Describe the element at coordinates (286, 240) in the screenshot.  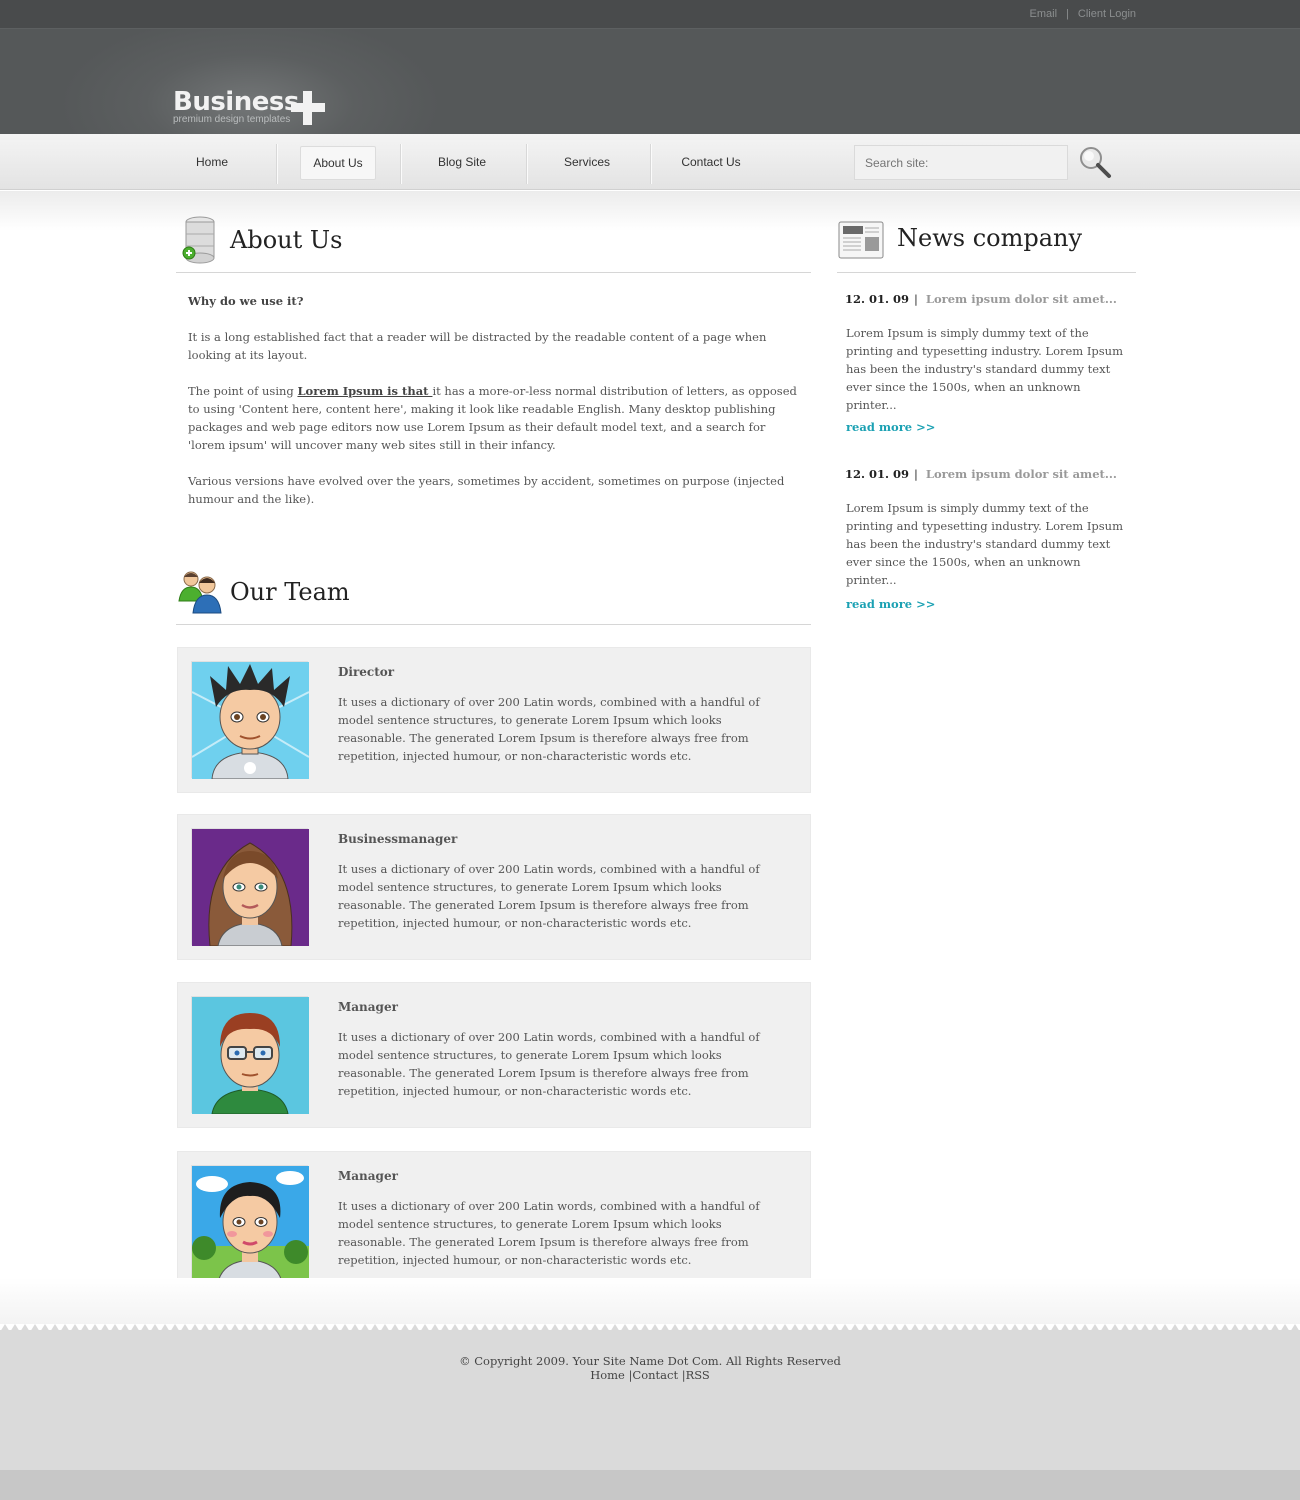
I see `about-us-title: About Us` at that location.